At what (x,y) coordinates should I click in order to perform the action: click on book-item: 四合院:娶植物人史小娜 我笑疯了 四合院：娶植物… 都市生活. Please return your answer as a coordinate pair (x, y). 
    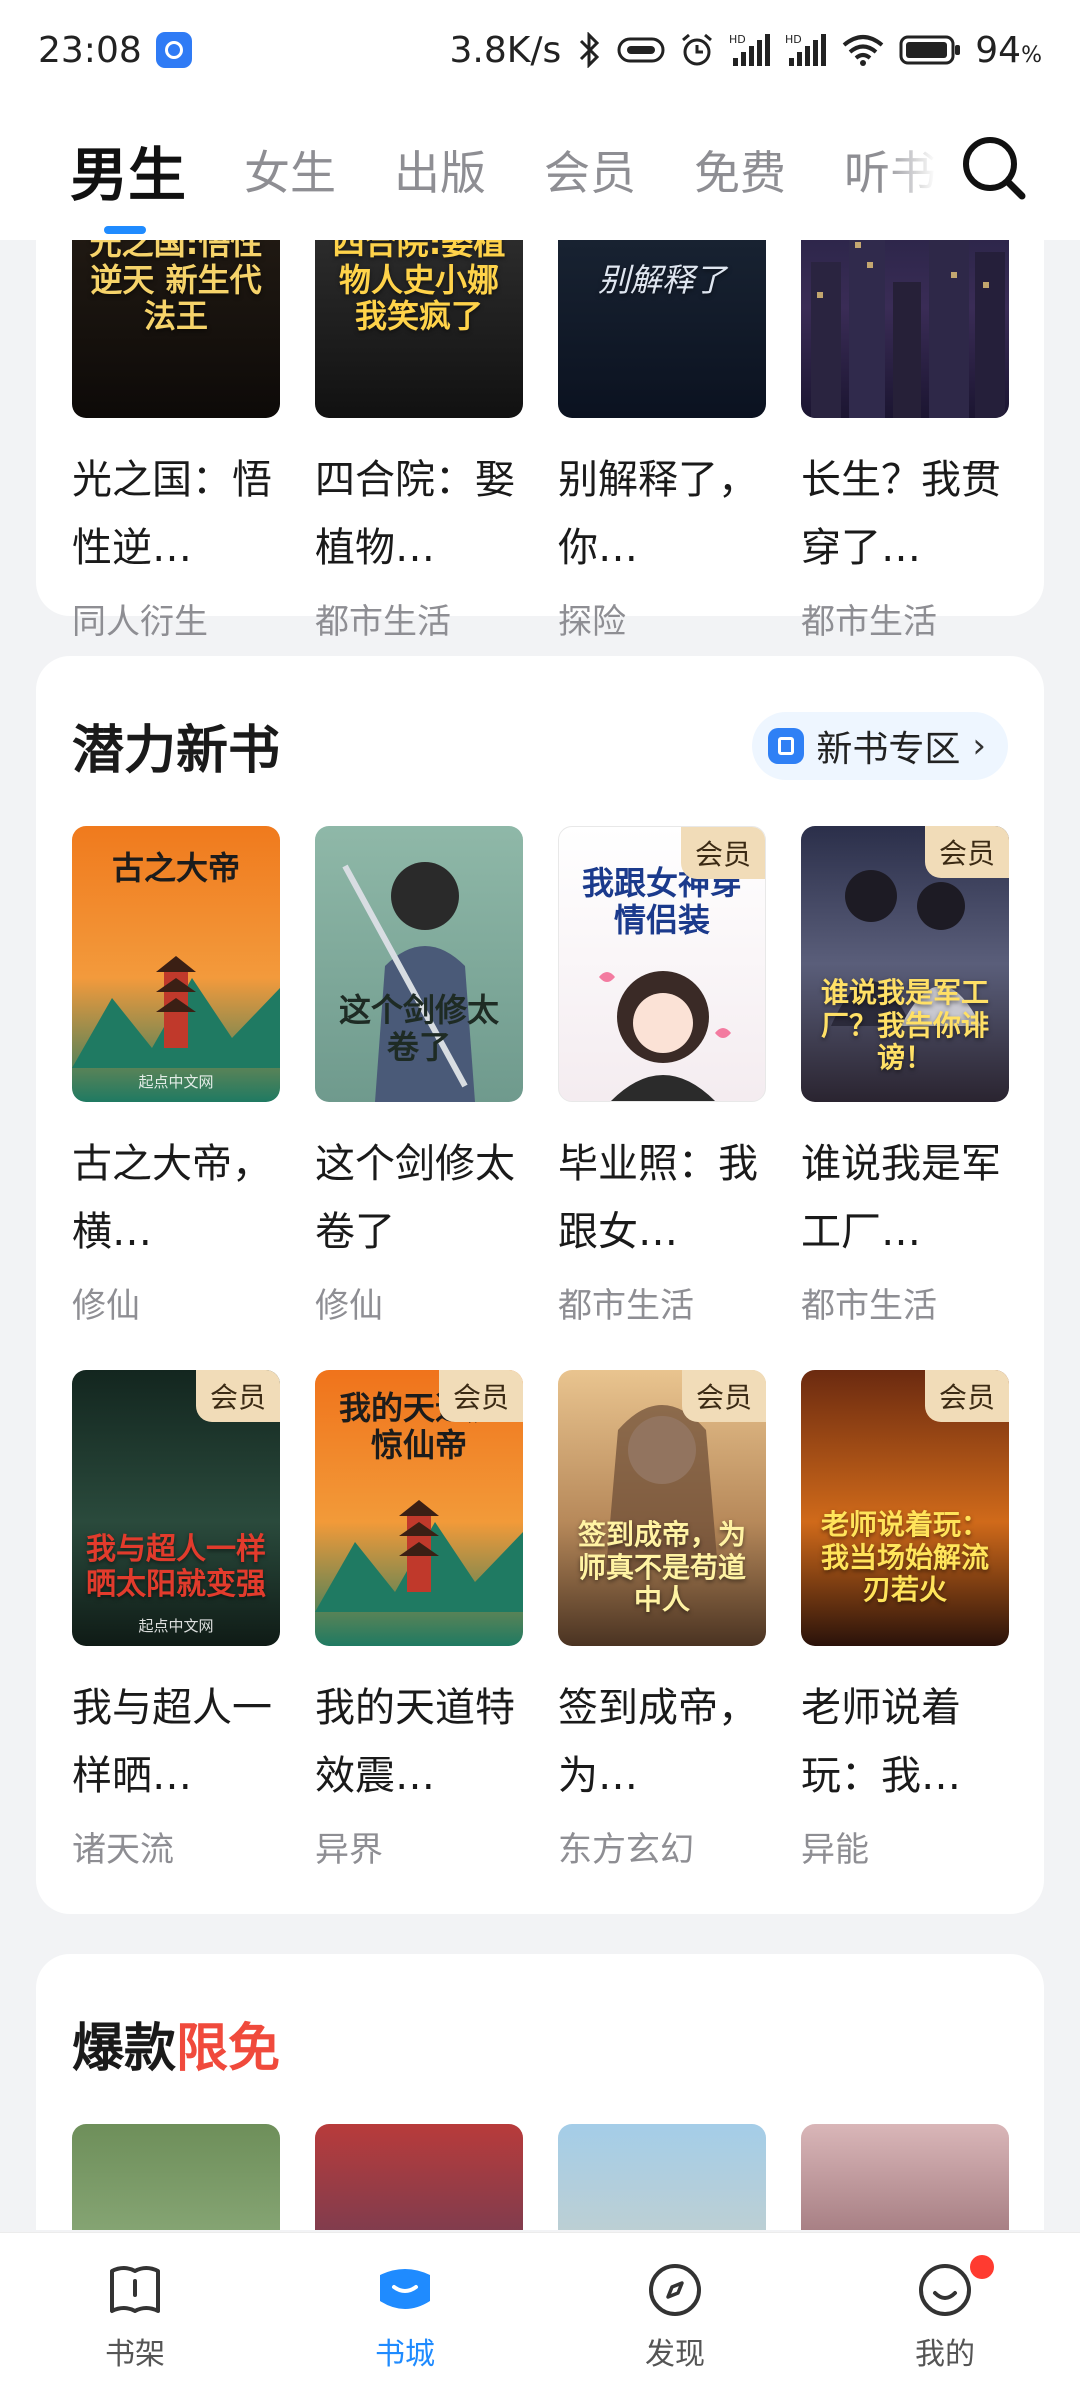
    Looking at the image, I should click on (419, 441).